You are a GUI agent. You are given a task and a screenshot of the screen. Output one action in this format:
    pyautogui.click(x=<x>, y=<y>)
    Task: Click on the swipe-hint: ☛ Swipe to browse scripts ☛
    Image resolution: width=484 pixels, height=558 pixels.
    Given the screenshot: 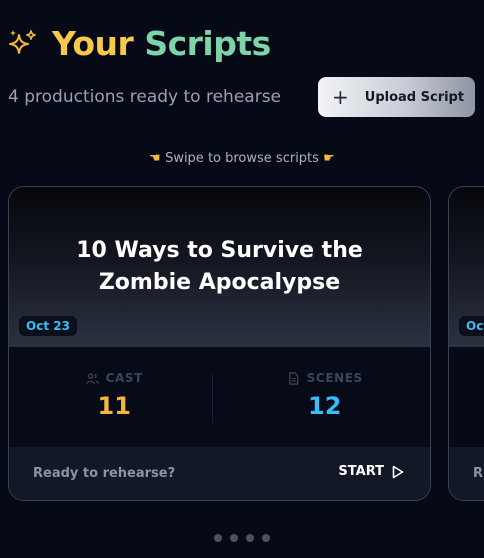 What is the action you would take?
    pyautogui.click(x=242, y=158)
    